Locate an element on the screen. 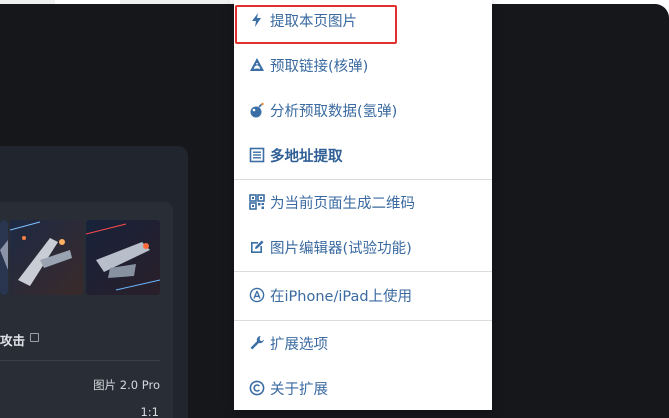 Image resolution: width=669 pixels, height=418 pixels. wrench-icon is located at coordinates (257, 343).